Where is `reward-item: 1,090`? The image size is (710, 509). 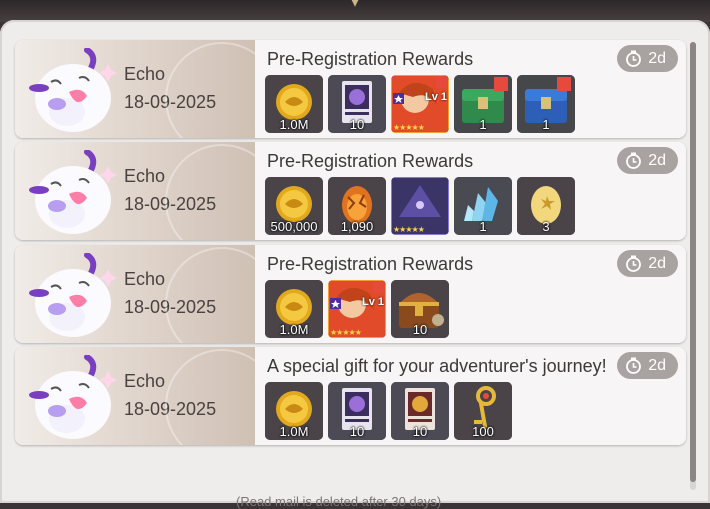
reward-item: 1,090 is located at coordinates (357, 206).